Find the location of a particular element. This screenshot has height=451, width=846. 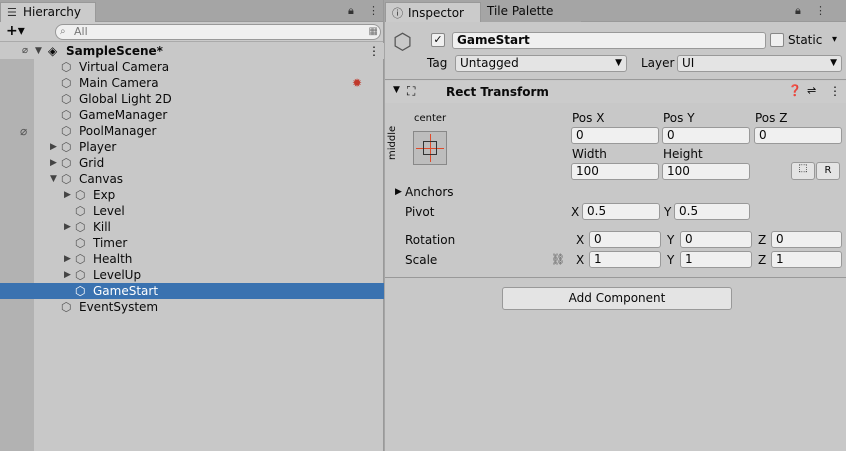

pivot-x-label: X is located at coordinates (575, 212).